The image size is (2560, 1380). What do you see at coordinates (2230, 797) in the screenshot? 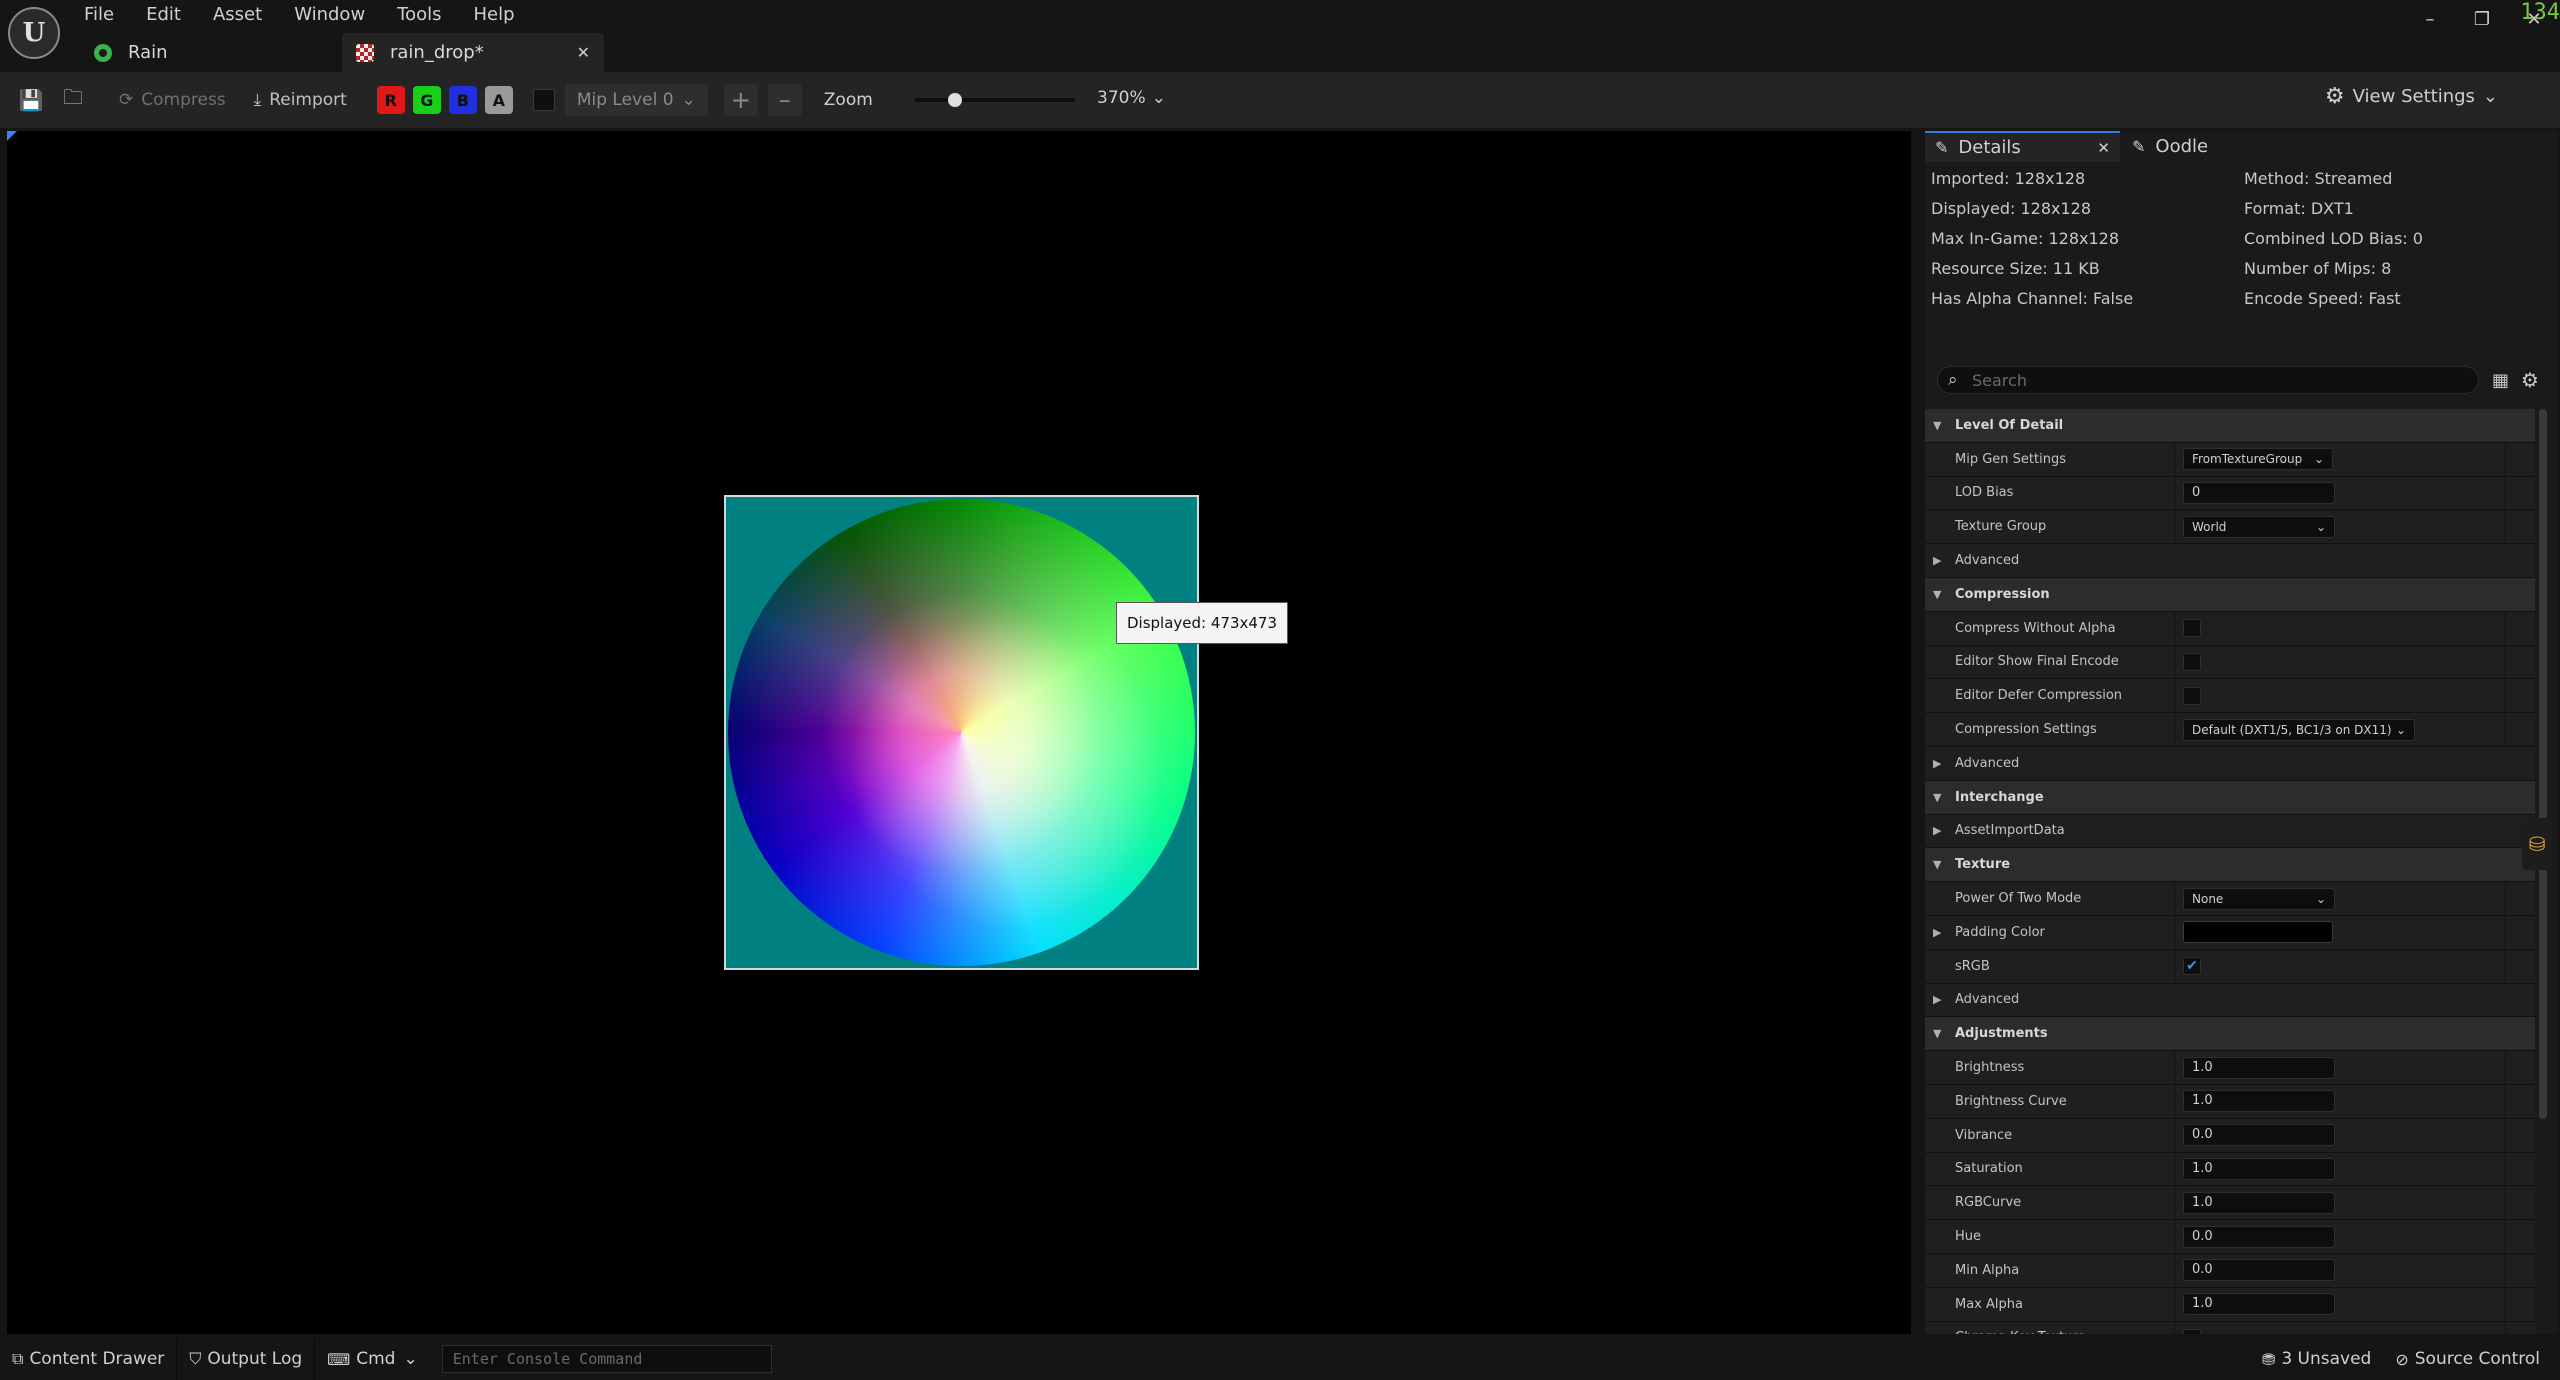
I see `category-interchange: ▼ Interchange` at bounding box center [2230, 797].